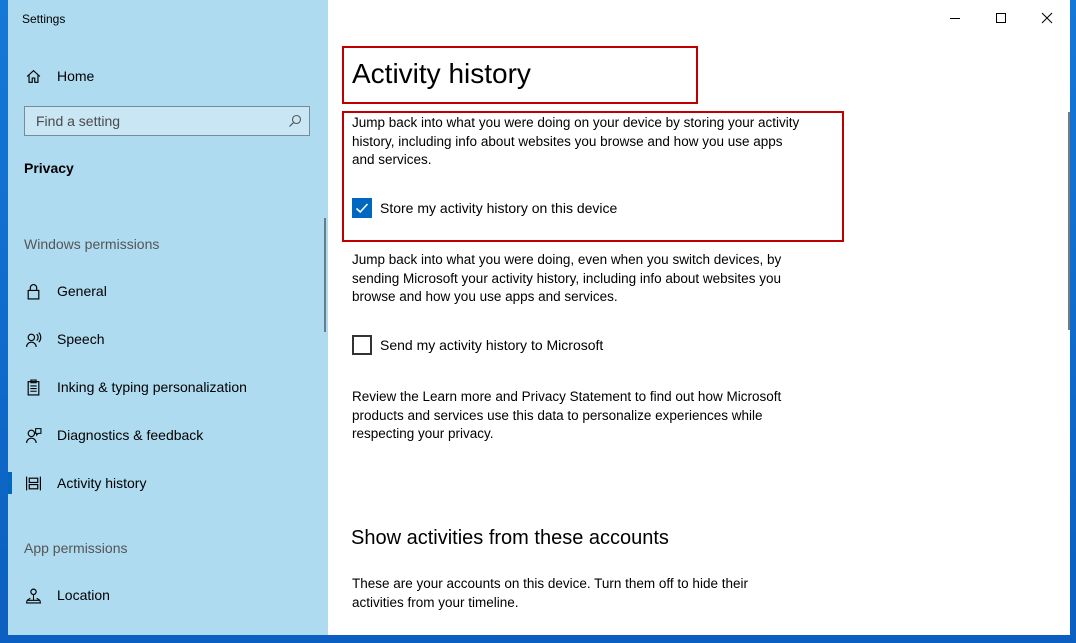 Image resolution: width=1076 pixels, height=643 pixels. I want to click on titlebar-controls, so click(1001, 18).